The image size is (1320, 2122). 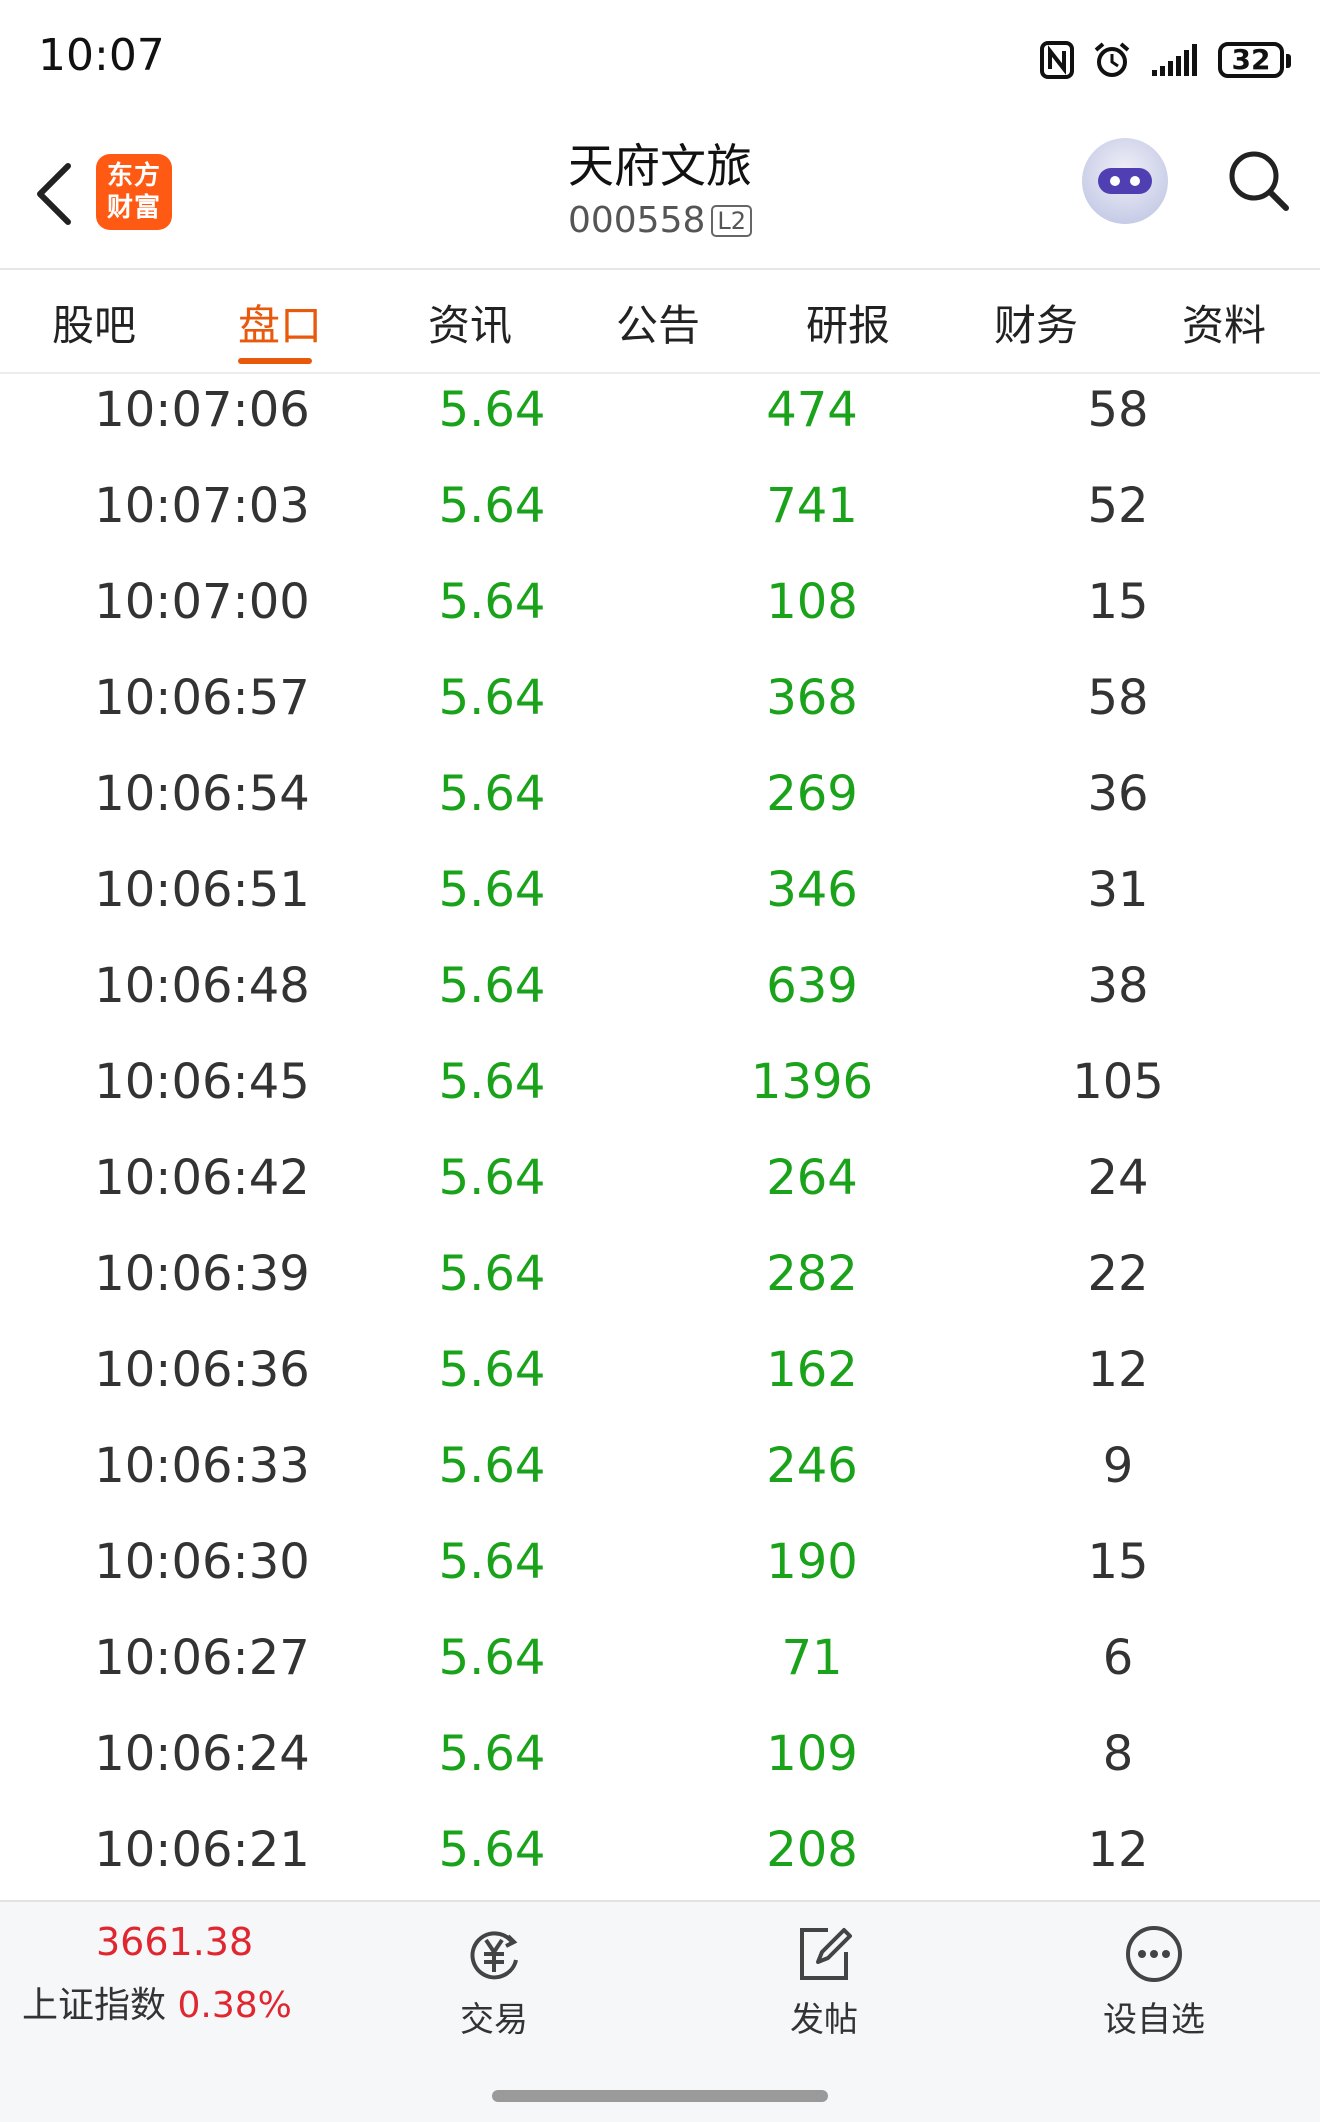 I want to click on battery-icon: 32, so click(x=1254, y=60).